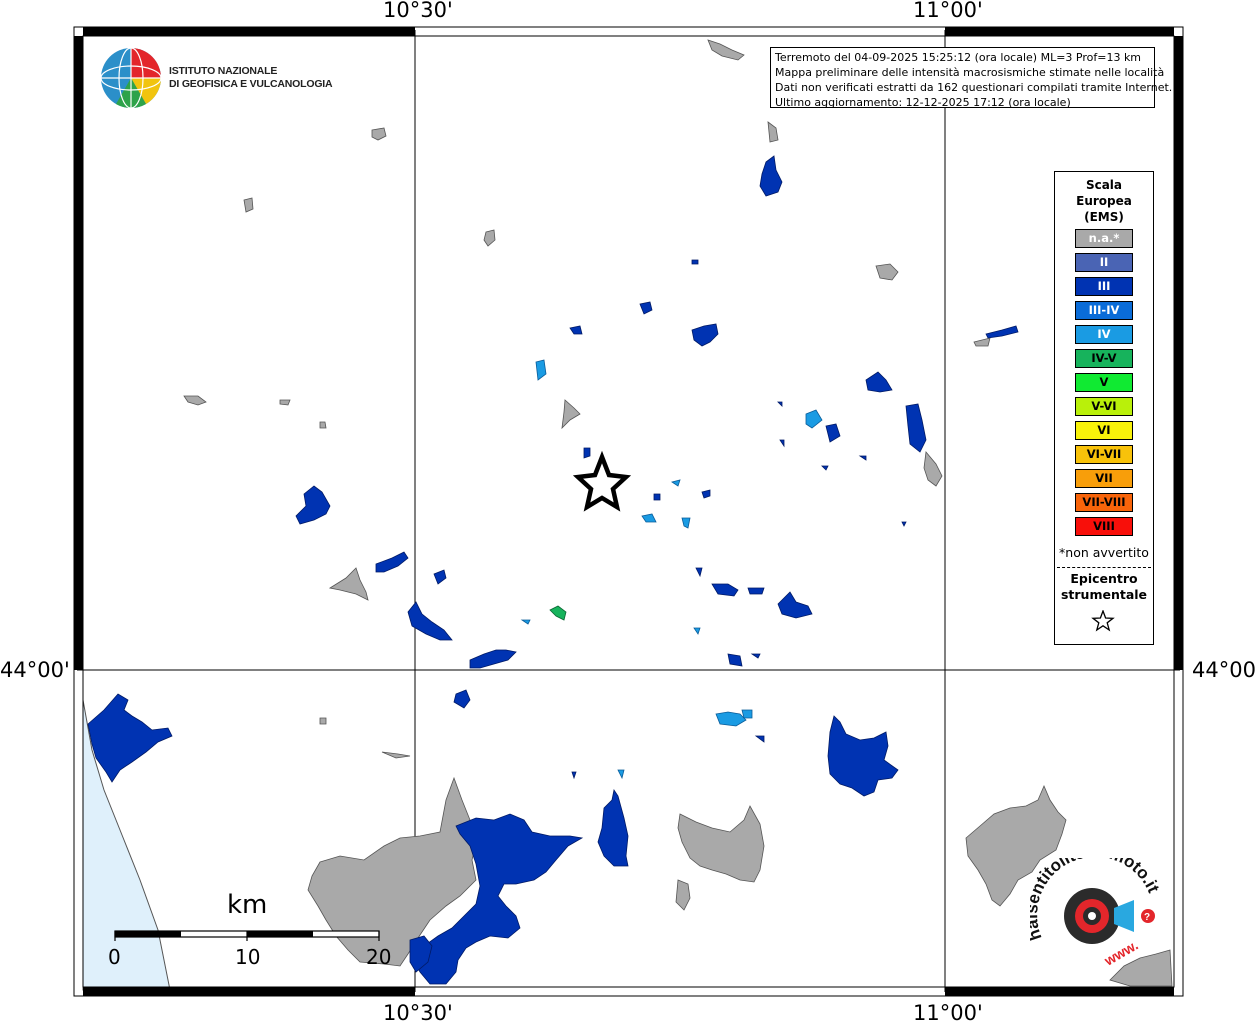 This screenshot has width=1256, height=1025. I want to click on legend-epicenter-label: Epicentro strumentale, so click(1104, 587).